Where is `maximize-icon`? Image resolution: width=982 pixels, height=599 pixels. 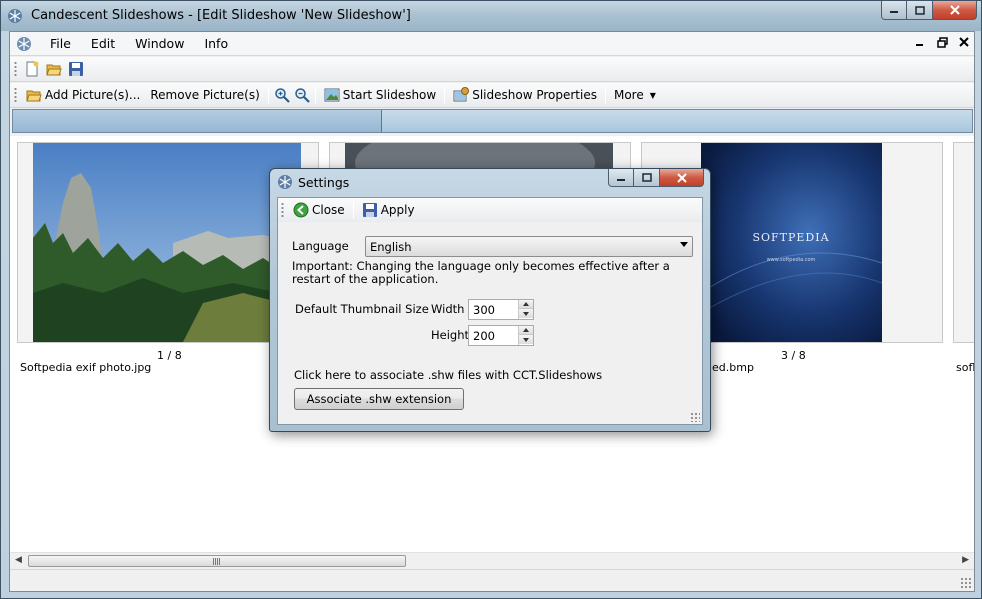
maximize-icon is located at coordinates (646, 177).